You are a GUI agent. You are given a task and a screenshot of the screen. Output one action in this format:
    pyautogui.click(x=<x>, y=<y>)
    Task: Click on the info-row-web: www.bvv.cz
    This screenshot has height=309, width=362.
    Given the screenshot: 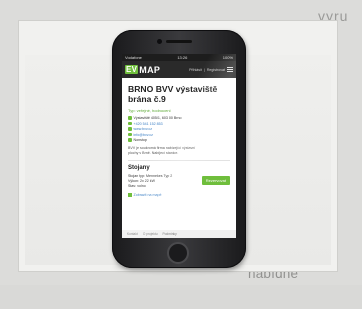 What is the action you would take?
    pyautogui.click(x=179, y=129)
    